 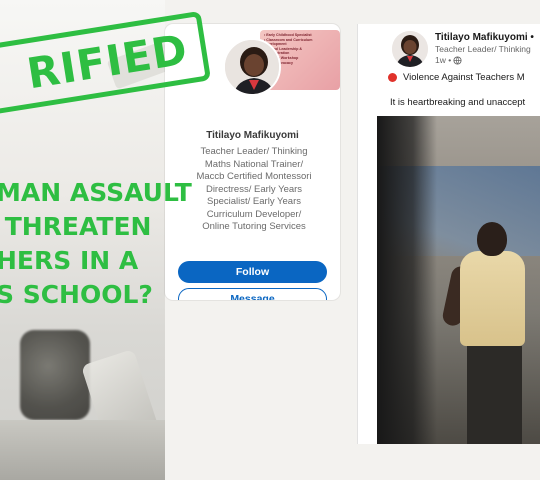 What do you see at coordinates (483, 49) in the screenshot?
I see `post-author-headline: Teacher Leader/ Thinking` at bounding box center [483, 49].